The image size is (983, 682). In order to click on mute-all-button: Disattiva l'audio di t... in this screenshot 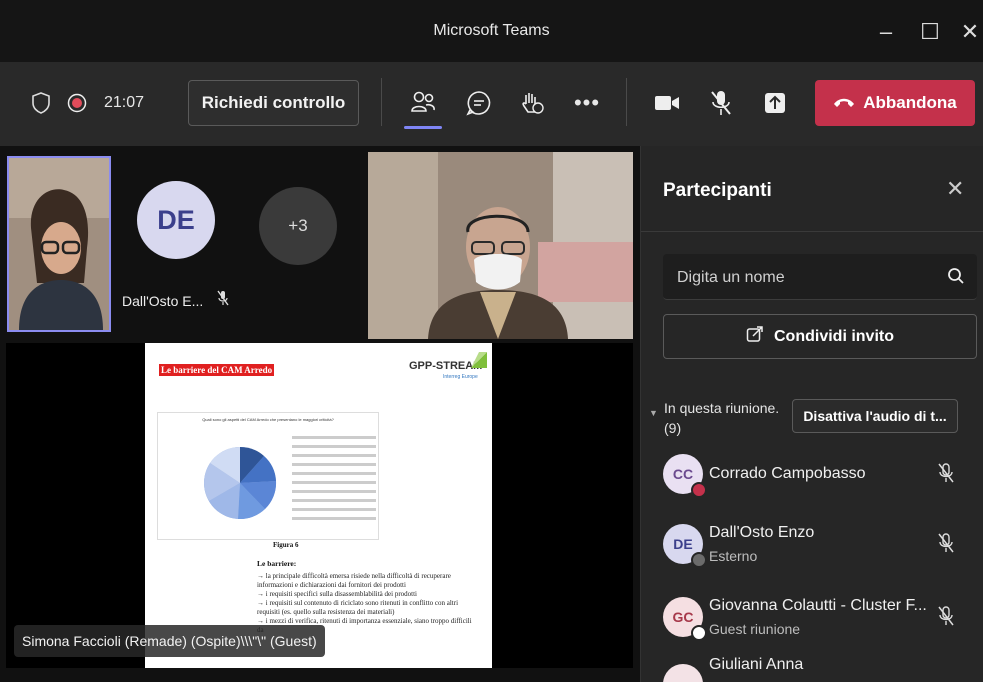, I will do `click(875, 416)`.